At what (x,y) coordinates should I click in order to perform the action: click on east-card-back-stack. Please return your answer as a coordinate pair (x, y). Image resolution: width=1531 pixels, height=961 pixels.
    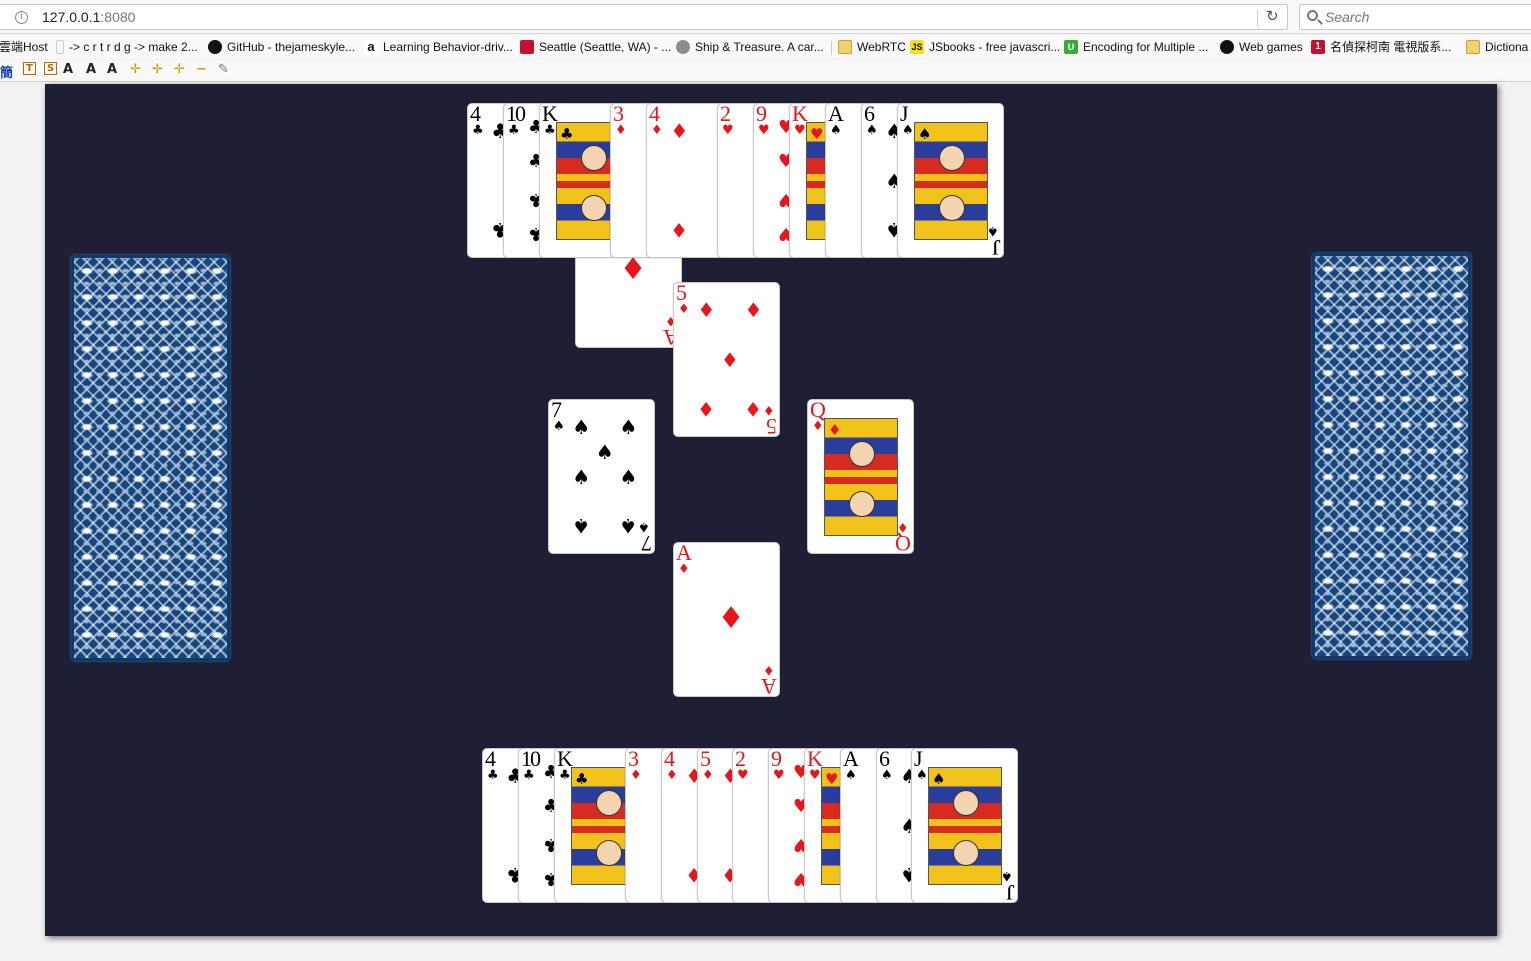
    Looking at the image, I should click on (1391, 456).